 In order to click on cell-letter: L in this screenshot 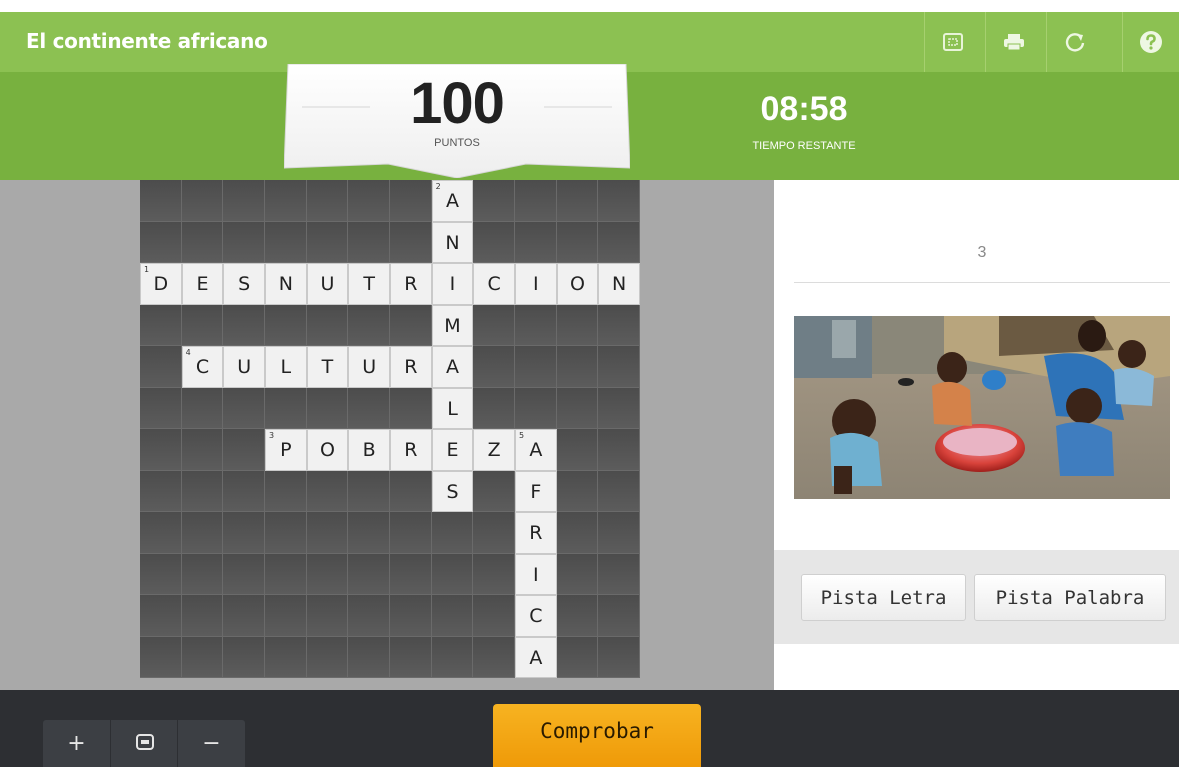, I will do `click(452, 408)`.